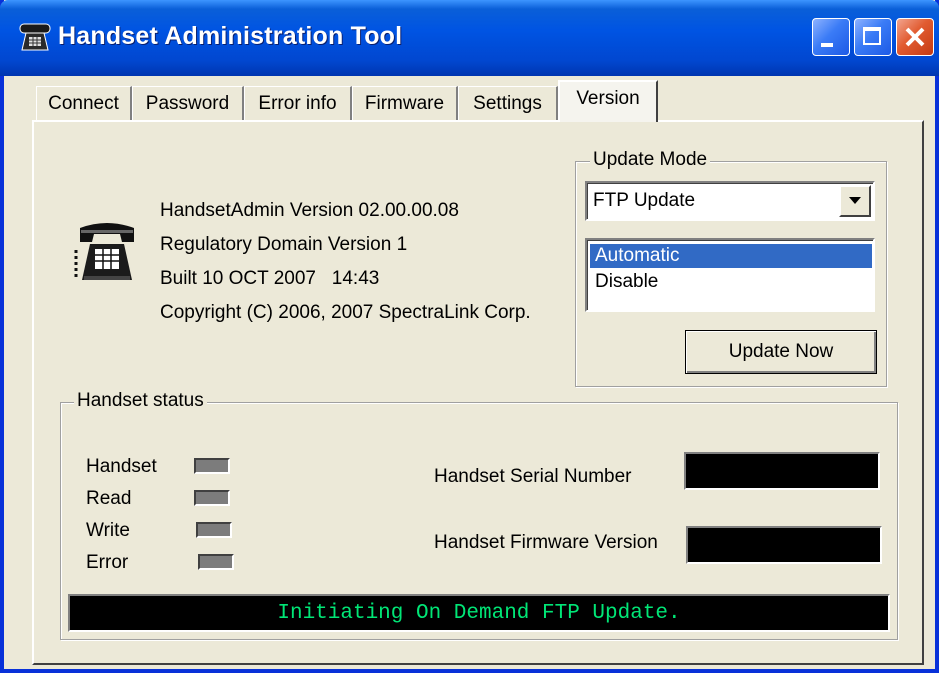  I want to click on tab-settings: Settings, so click(508, 103).